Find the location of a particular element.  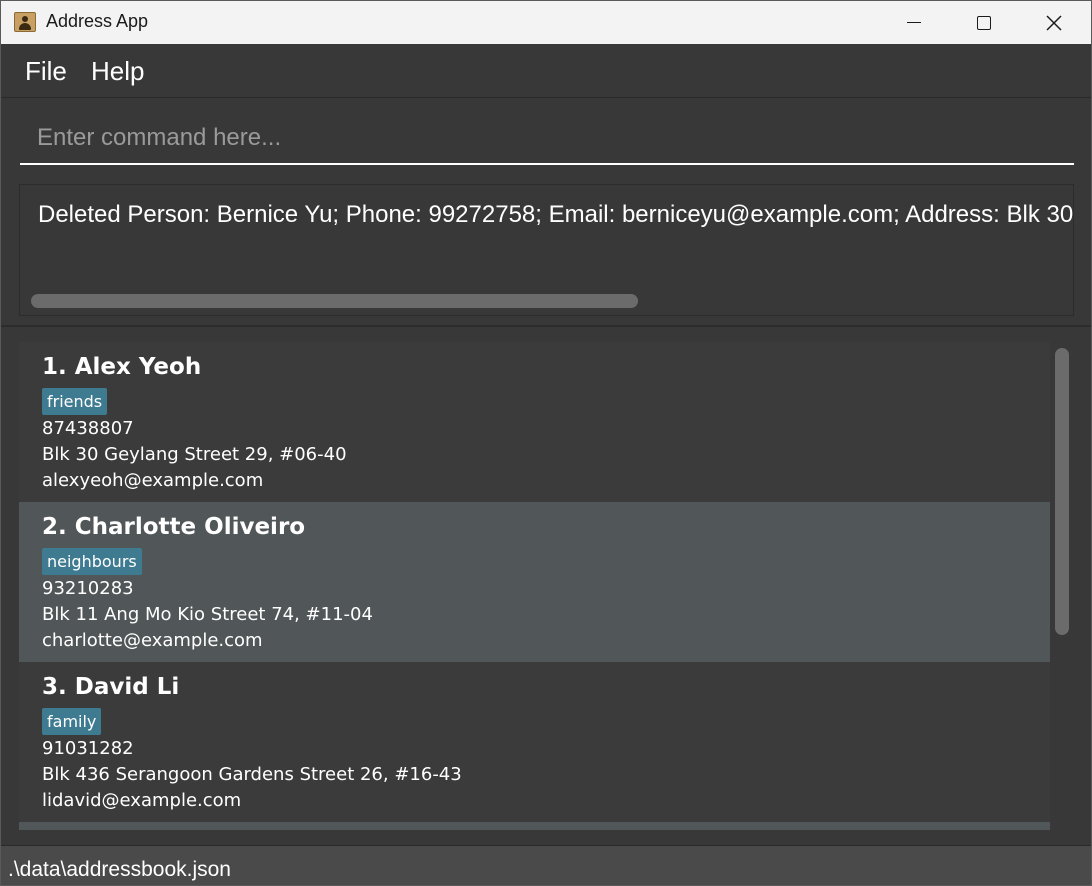

close-button is located at coordinates (1054, 22).